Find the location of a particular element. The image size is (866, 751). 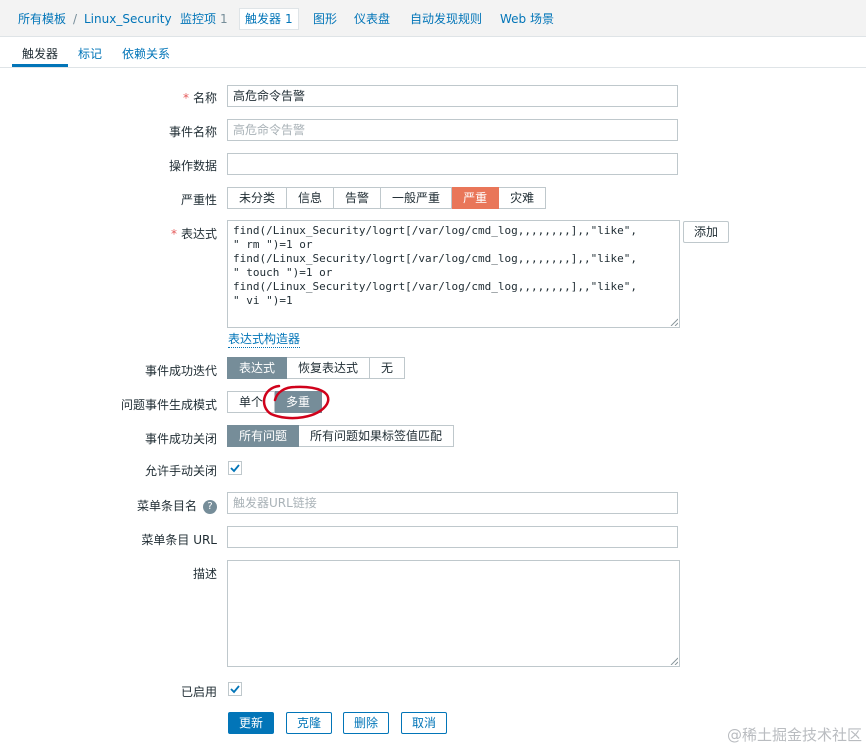

nav-triggers: 触发器 1 is located at coordinates (269, 19).